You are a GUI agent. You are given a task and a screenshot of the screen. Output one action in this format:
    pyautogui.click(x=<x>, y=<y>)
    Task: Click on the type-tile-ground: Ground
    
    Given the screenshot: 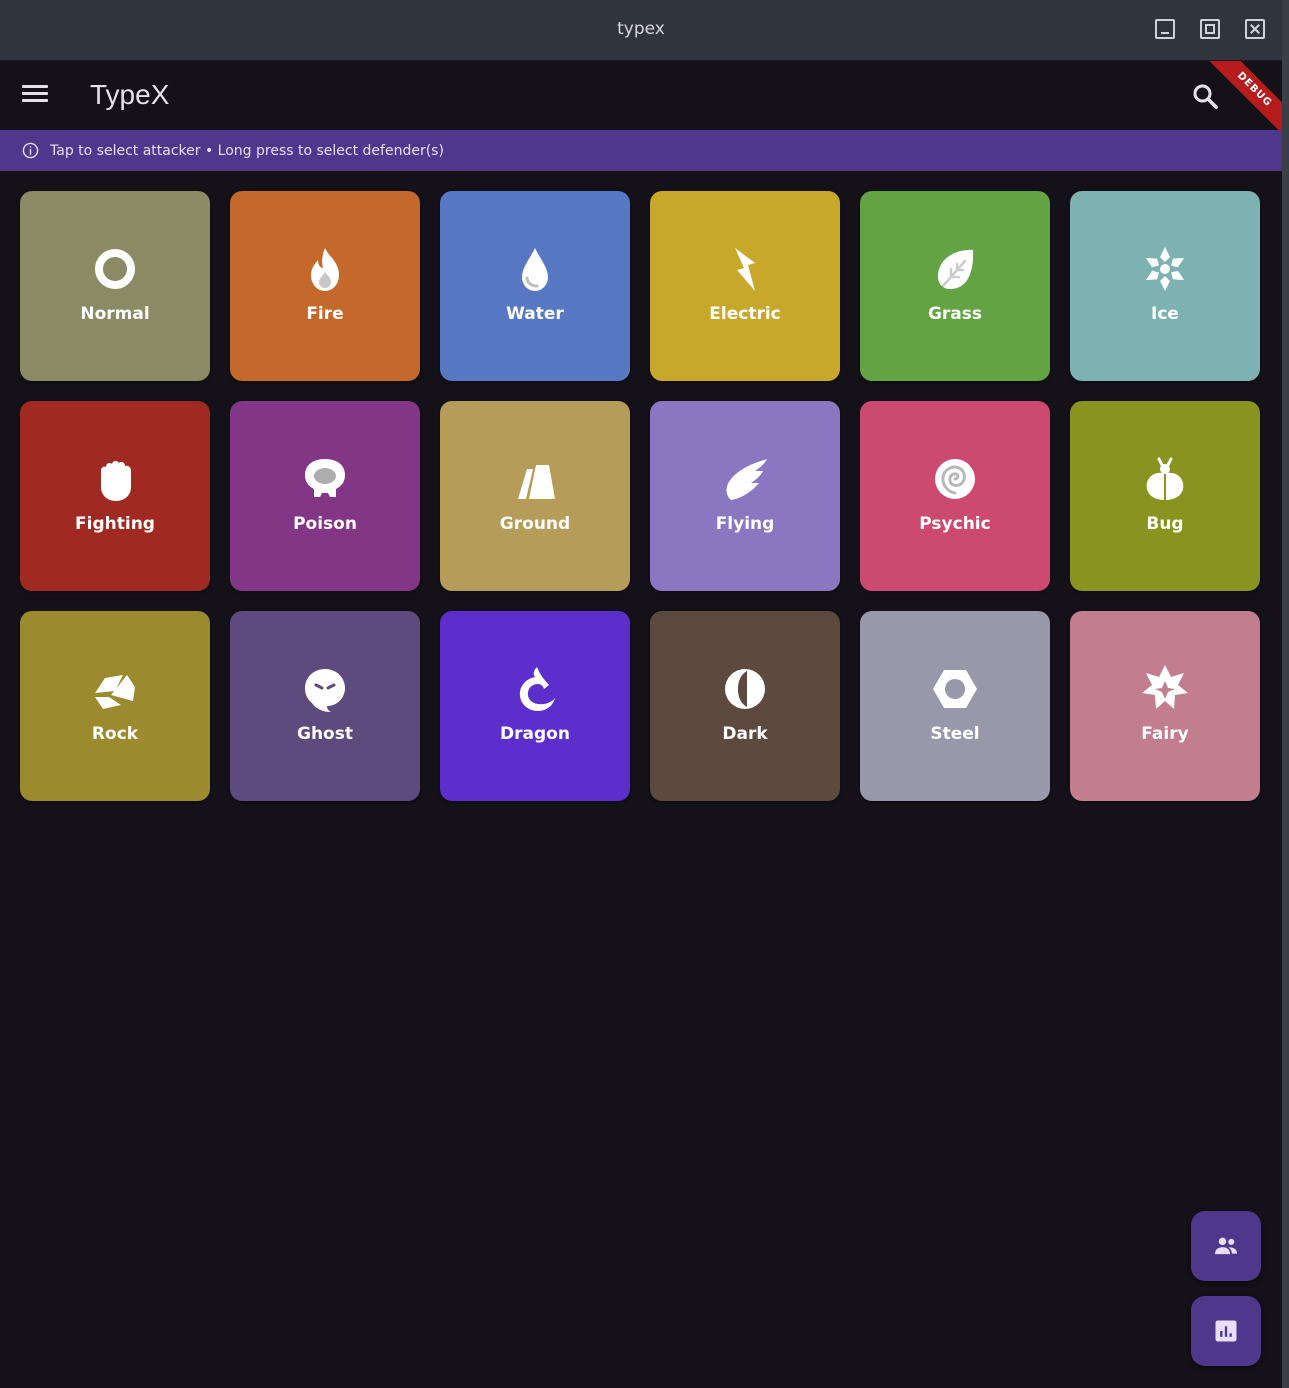 What is the action you would take?
    pyautogui.click(x=535, y=496)
    